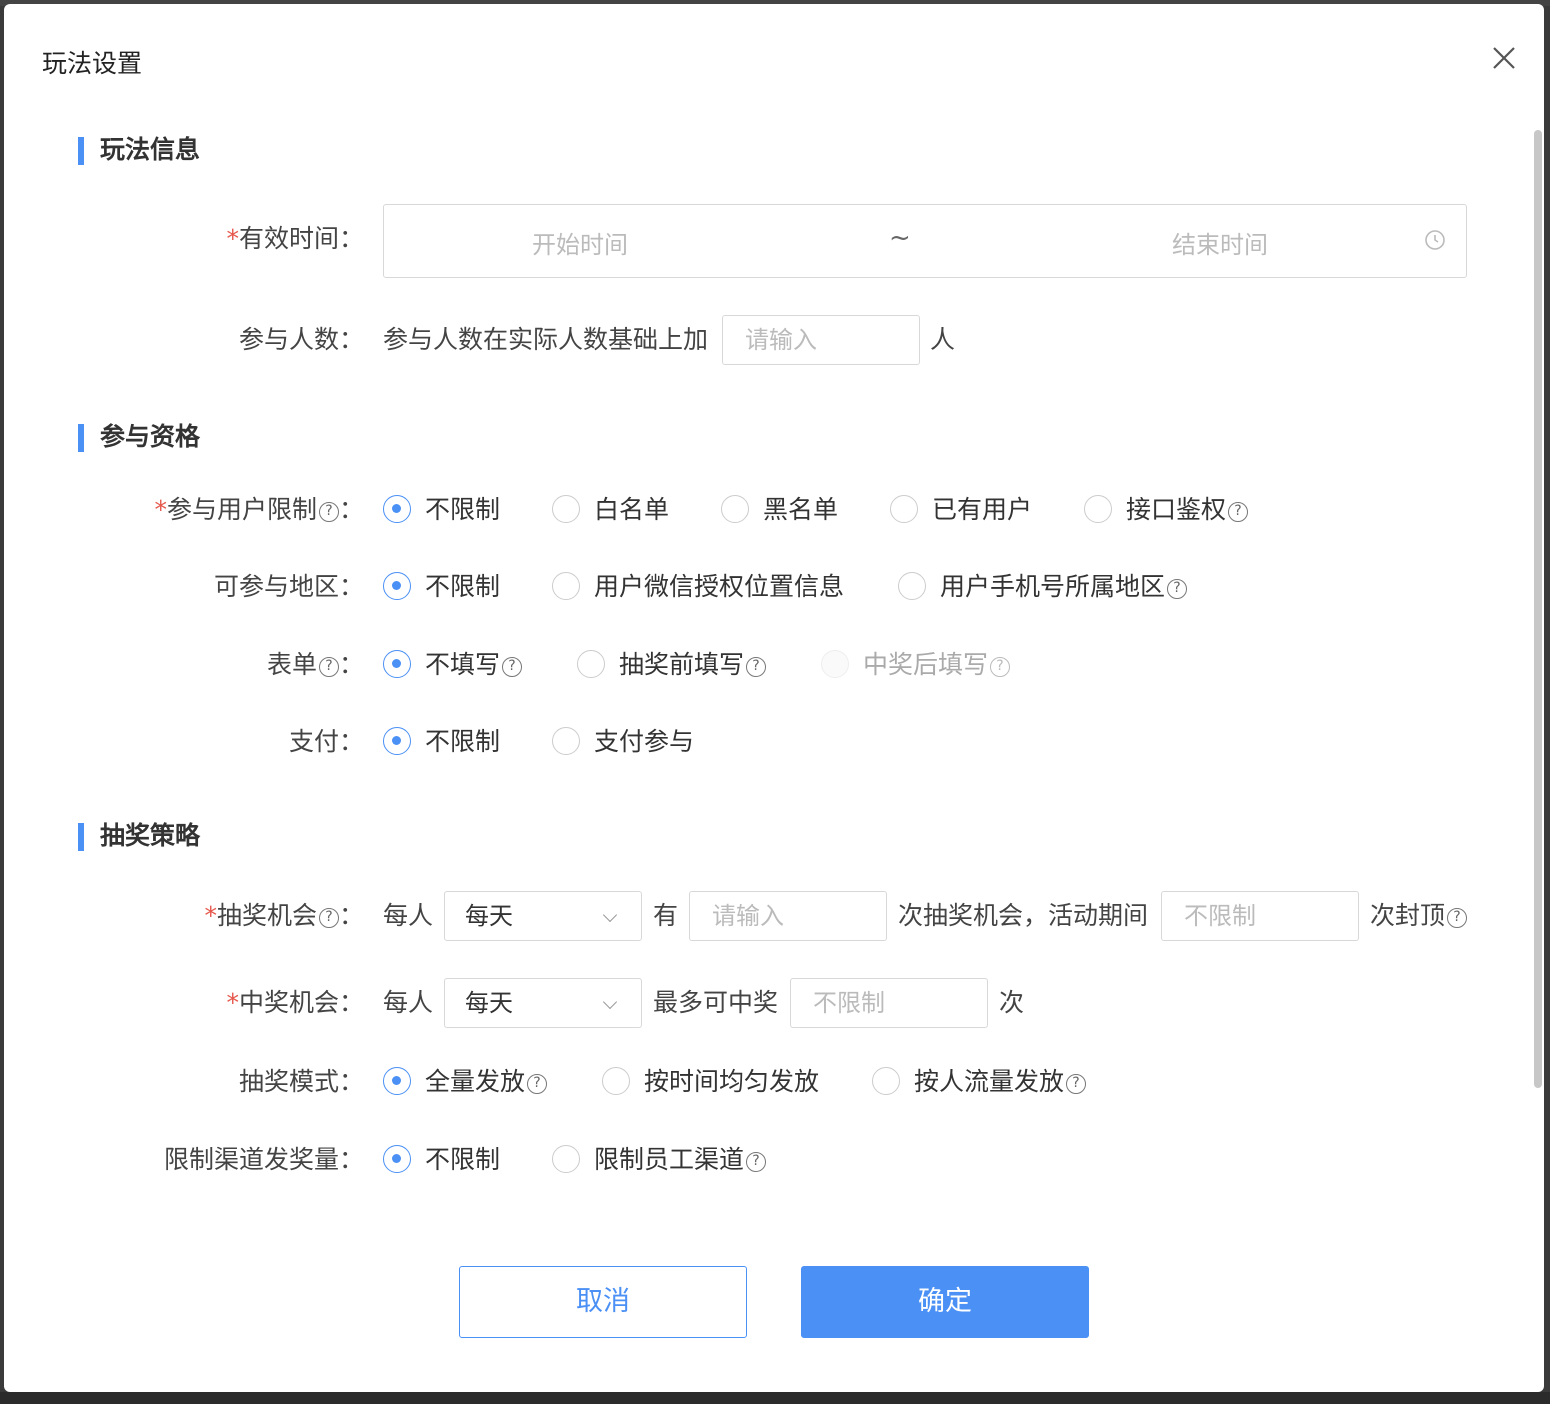 This screenshot has width=1550, height=1404. I want to click on confirm-button: 确定, so click(945, 1302).